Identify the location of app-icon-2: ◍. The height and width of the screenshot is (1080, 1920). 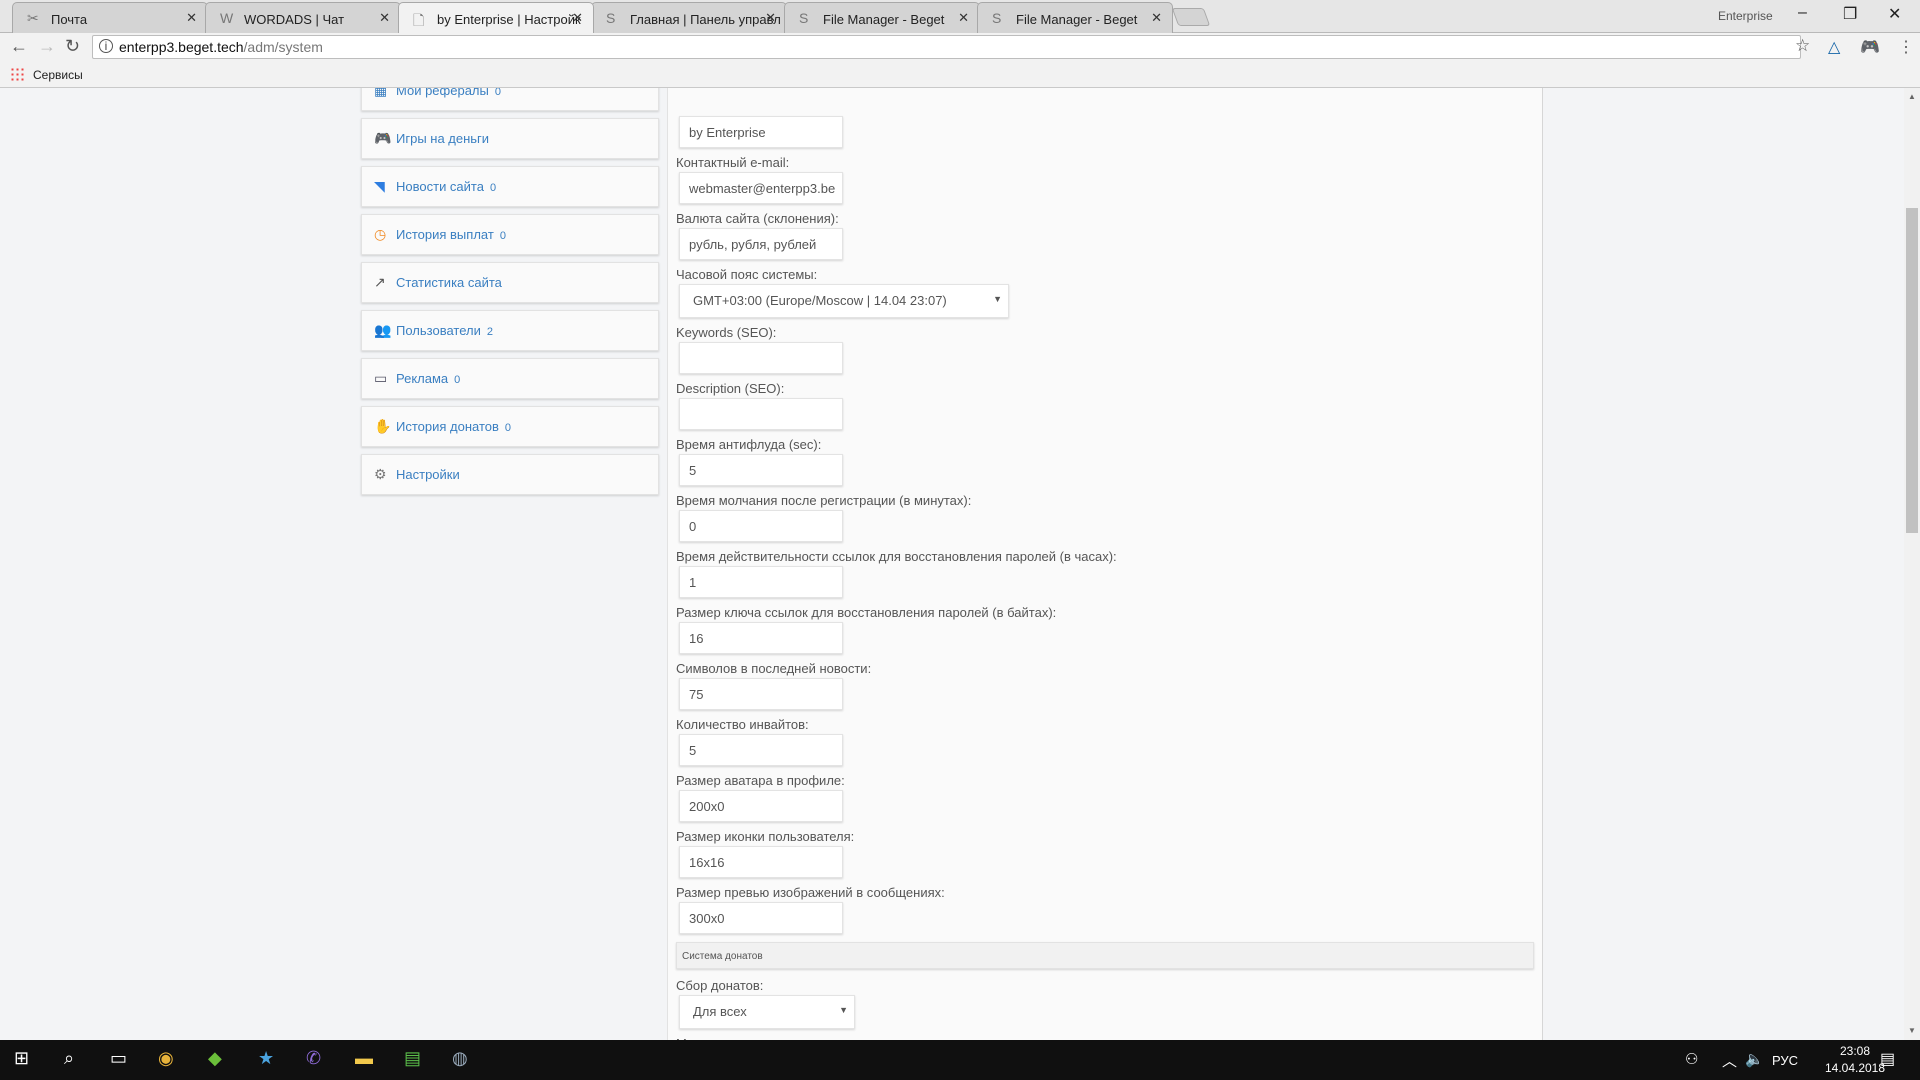
(460, 1058).